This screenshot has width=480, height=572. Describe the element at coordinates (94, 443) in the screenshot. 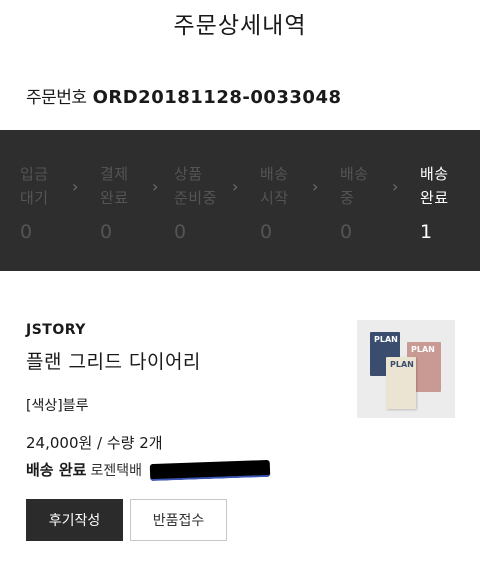

I see `price-quantity: 24,000원 / 수량 2개` at that location.